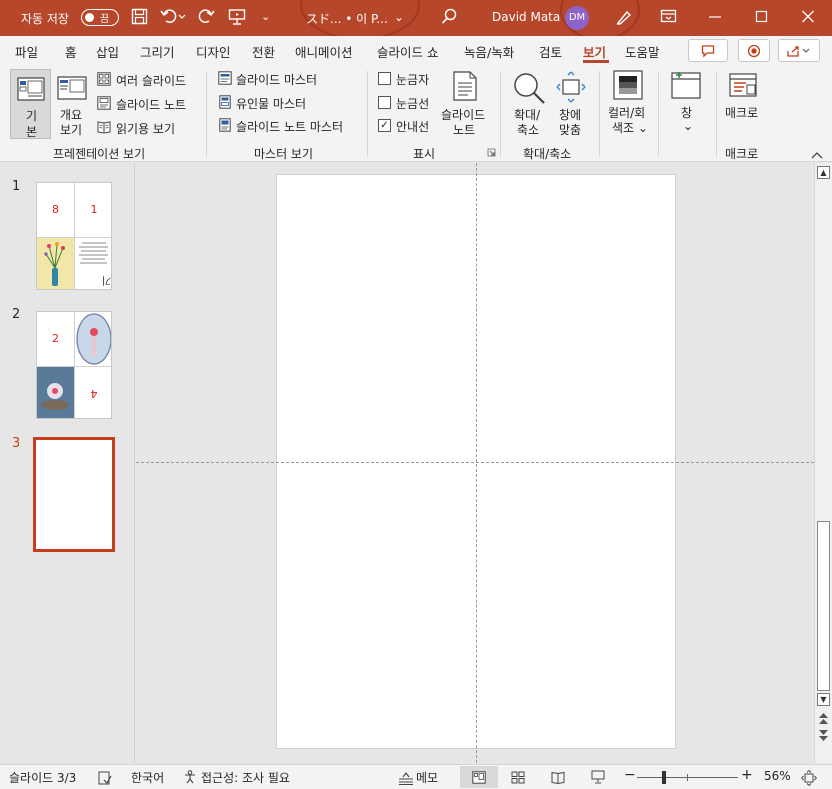 The width and height of the screenshot is (832, 789). I want to click on autosave-toggle: 끔, so click(100, 17).